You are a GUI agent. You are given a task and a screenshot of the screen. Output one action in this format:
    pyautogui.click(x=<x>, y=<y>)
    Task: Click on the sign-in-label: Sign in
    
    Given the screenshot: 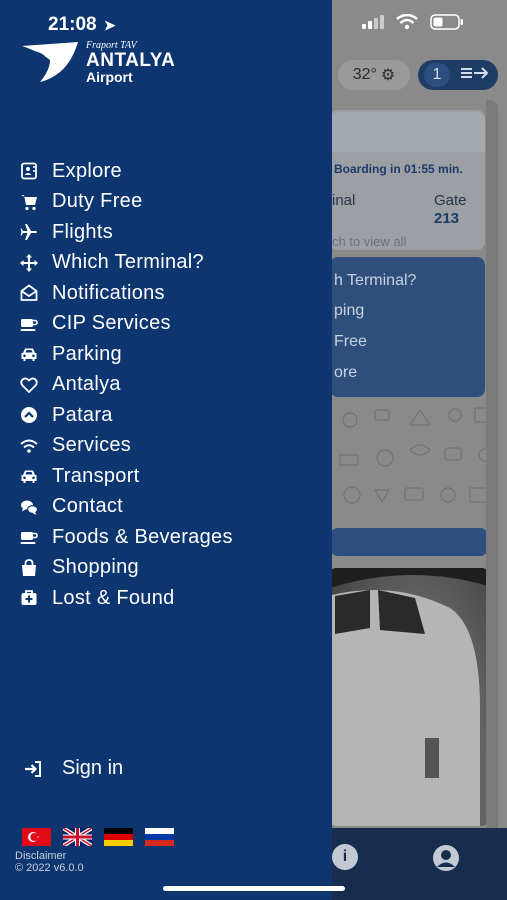 What is the action you would take?
    pyautogui.click(x=93, y=768)
    